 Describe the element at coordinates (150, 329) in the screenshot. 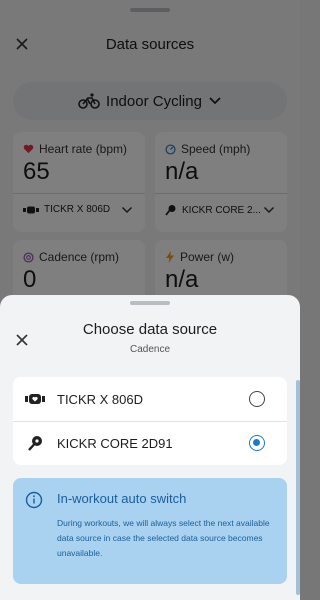

I see `sheet-title: Choose data source` at that location.